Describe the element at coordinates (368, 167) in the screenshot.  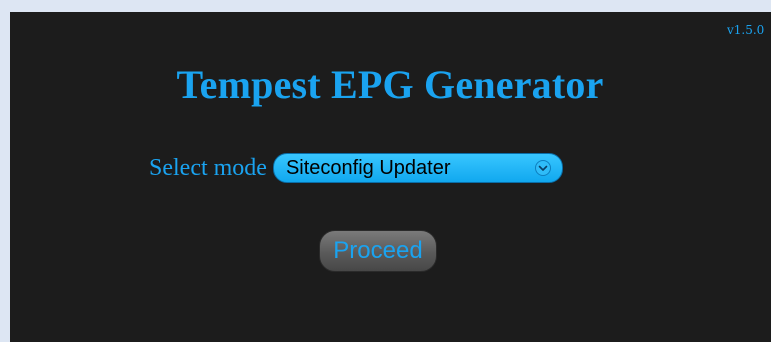
I see `mode-select-value: Siteconfig Updater` at that location.